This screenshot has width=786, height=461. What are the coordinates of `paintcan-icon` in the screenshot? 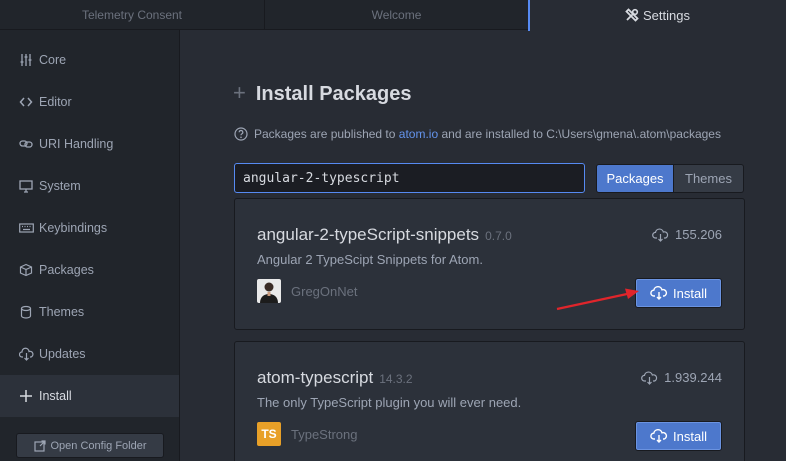 It's located at (26, 312).